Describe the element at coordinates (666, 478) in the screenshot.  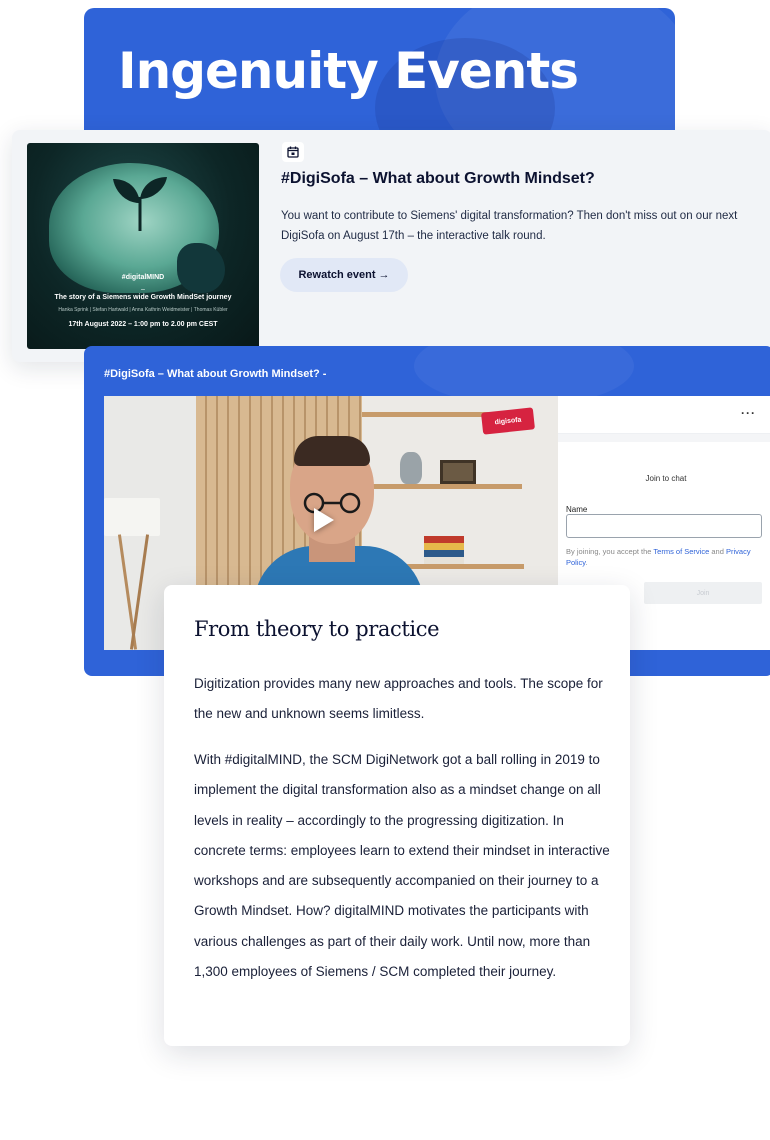
I see `join-chat-title: Join to chat` at that location.